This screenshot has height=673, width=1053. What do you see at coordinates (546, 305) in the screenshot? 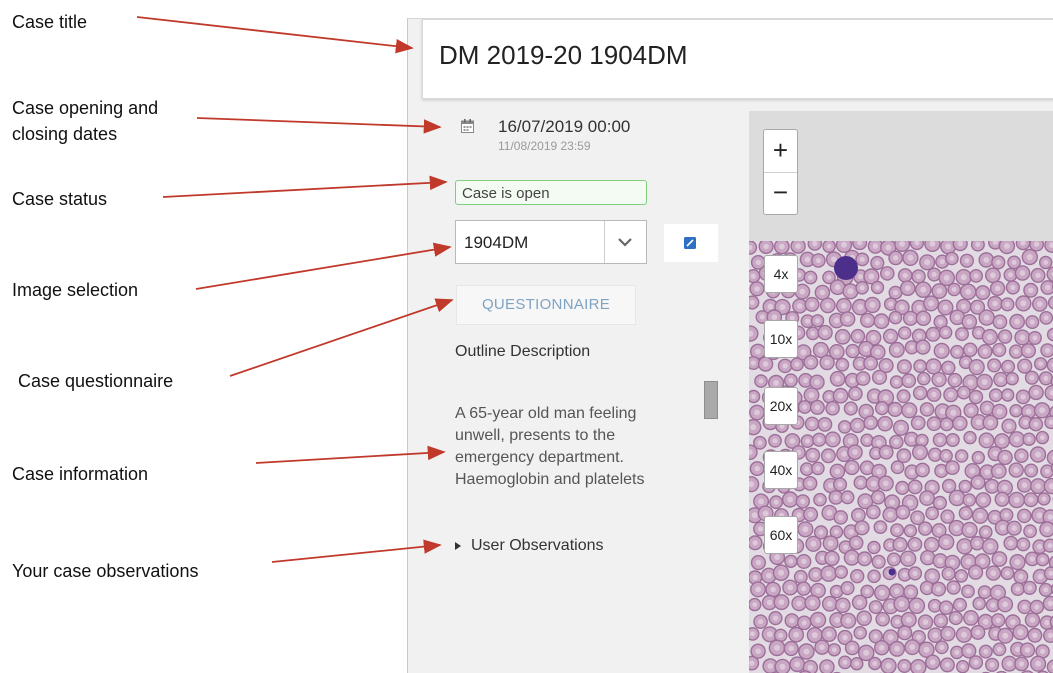
I see `questionnaire-button: QUESTIONNAIRE` at bounding box center [546, 305].